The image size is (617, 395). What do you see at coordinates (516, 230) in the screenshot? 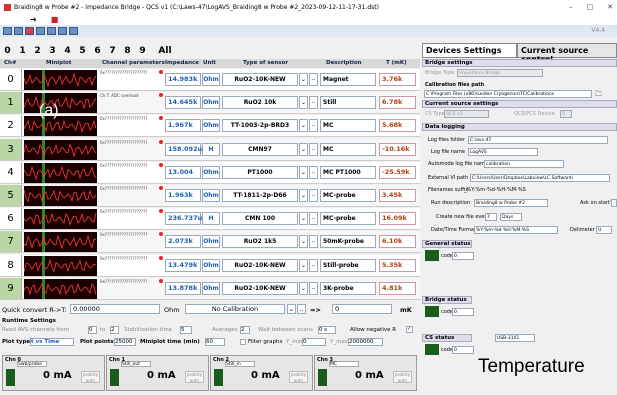
I see `date-format-input: %Y-%m-%d %H:%M:%S` at bounding box center [516, 230].